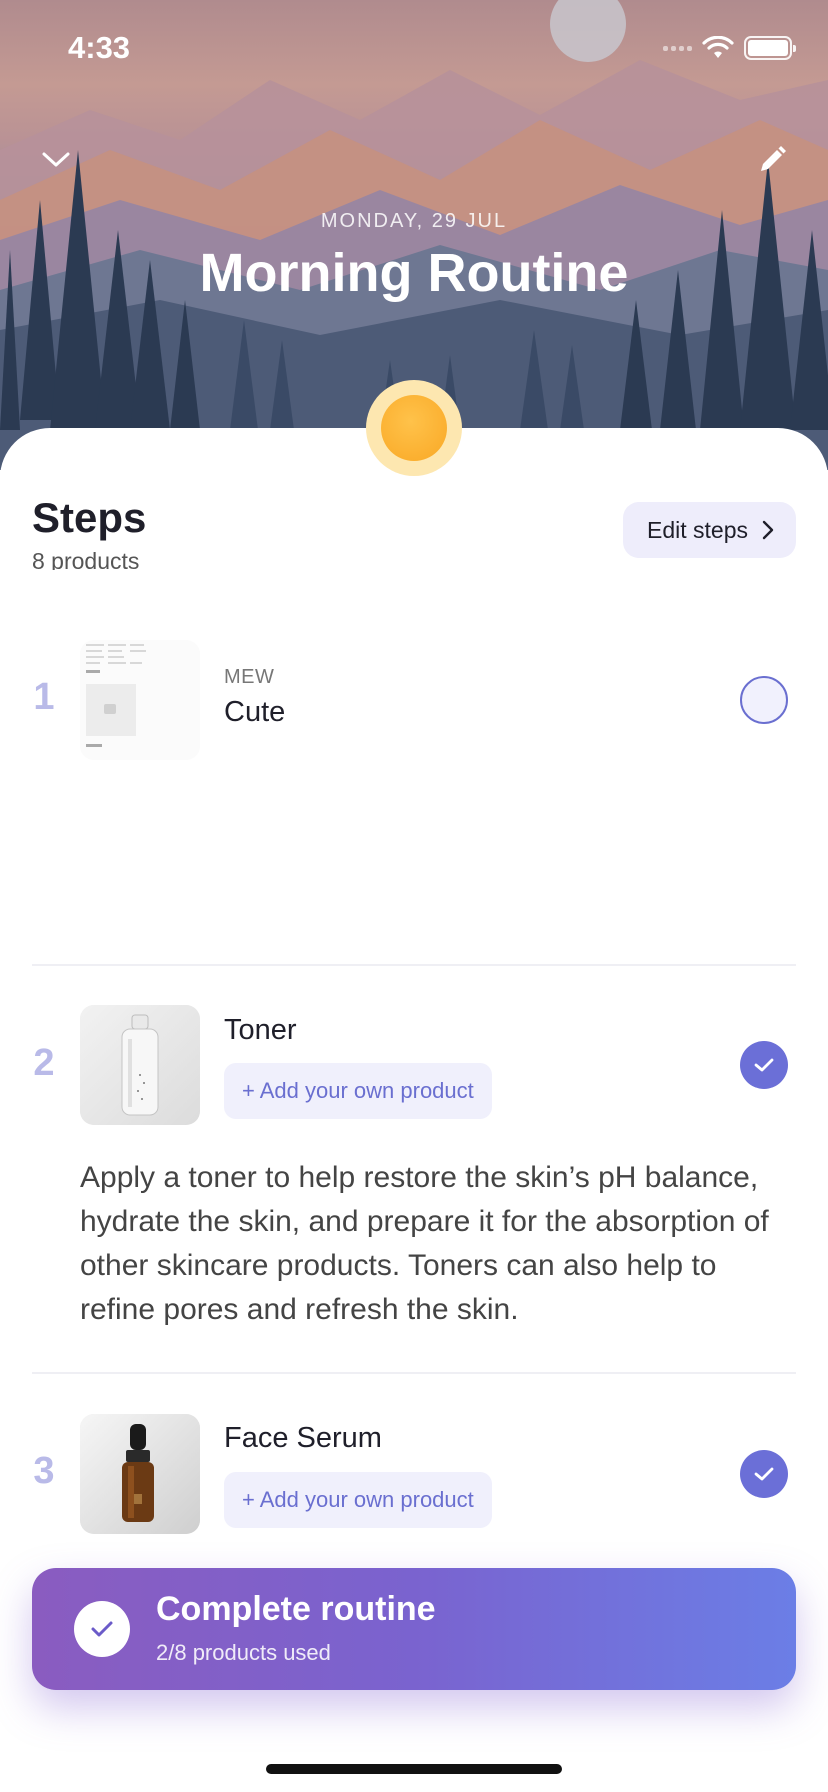 This screenshot has width=828, height=1792. What do you see at coordinates (89, 517) in the screenshot?
I see `steps-heading: Steps` at bounding box center [89, 517].